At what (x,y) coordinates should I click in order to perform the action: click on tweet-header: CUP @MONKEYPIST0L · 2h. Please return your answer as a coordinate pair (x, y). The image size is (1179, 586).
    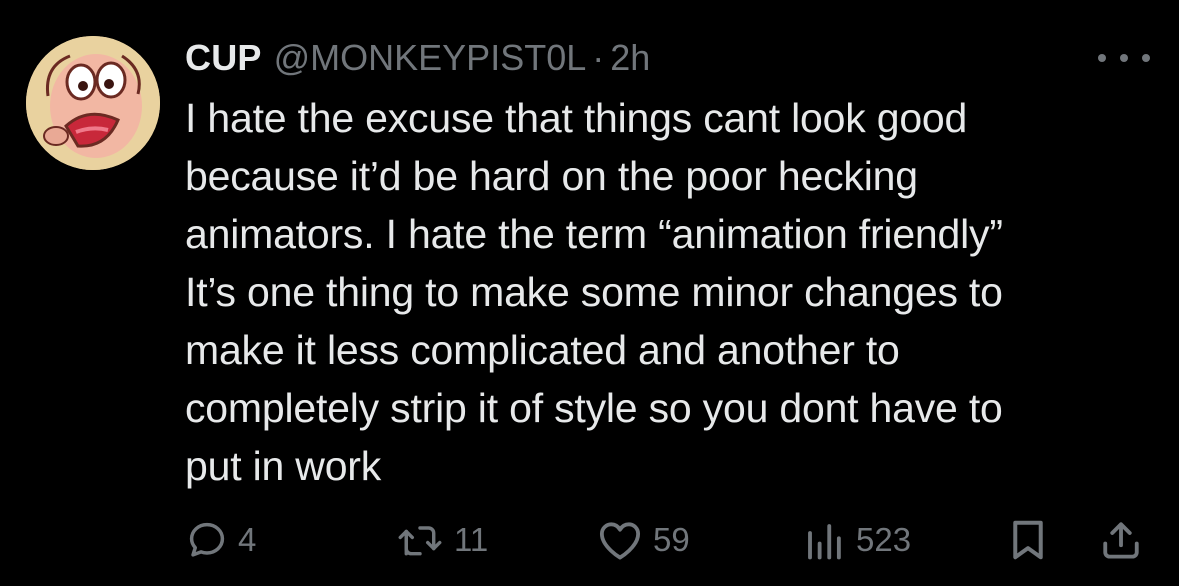
    Looking at the image, I should click on (417, 58).